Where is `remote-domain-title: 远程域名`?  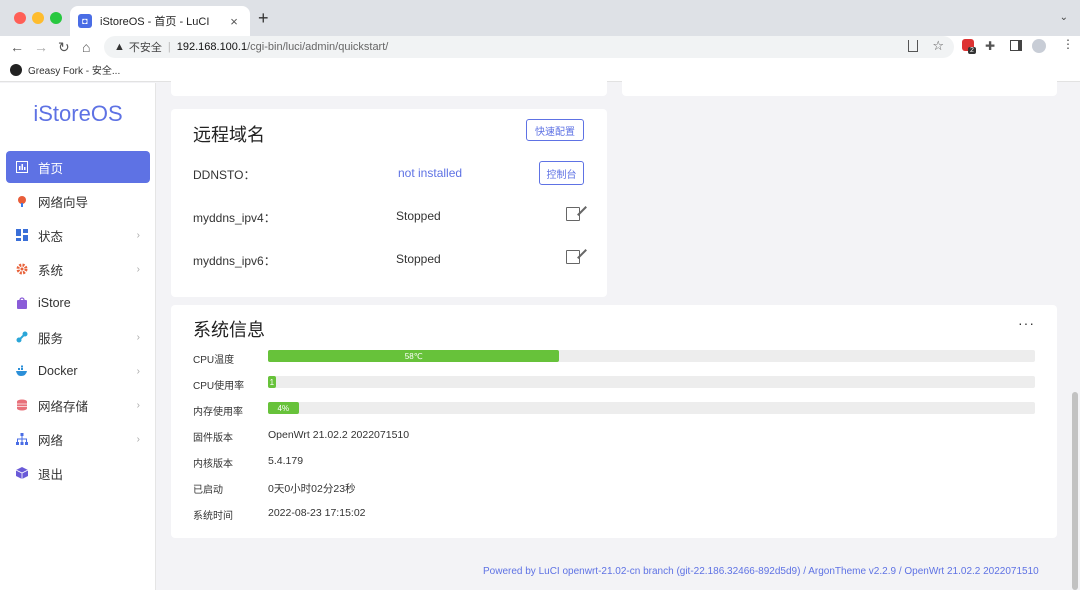 remote-domain-title: 远程域名 is located at coordinates (229, 135).